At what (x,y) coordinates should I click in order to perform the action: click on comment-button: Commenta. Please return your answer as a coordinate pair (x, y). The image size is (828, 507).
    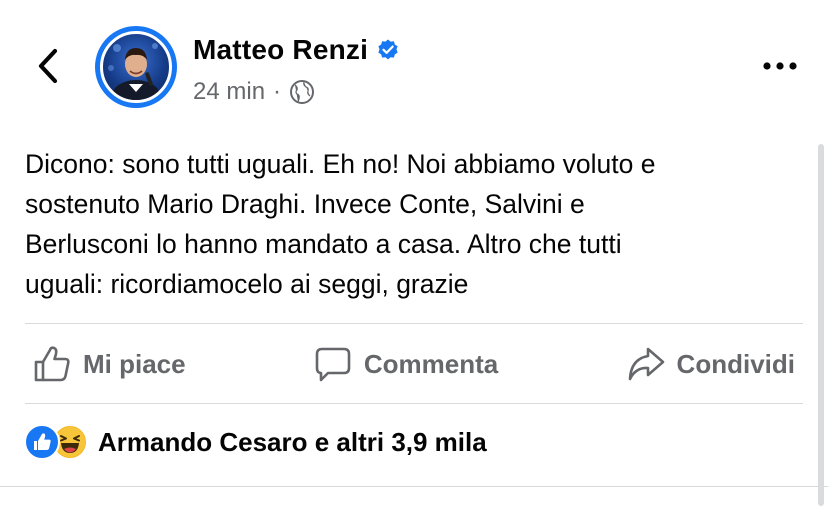
    Looking at the image, I should click on (406, 364).